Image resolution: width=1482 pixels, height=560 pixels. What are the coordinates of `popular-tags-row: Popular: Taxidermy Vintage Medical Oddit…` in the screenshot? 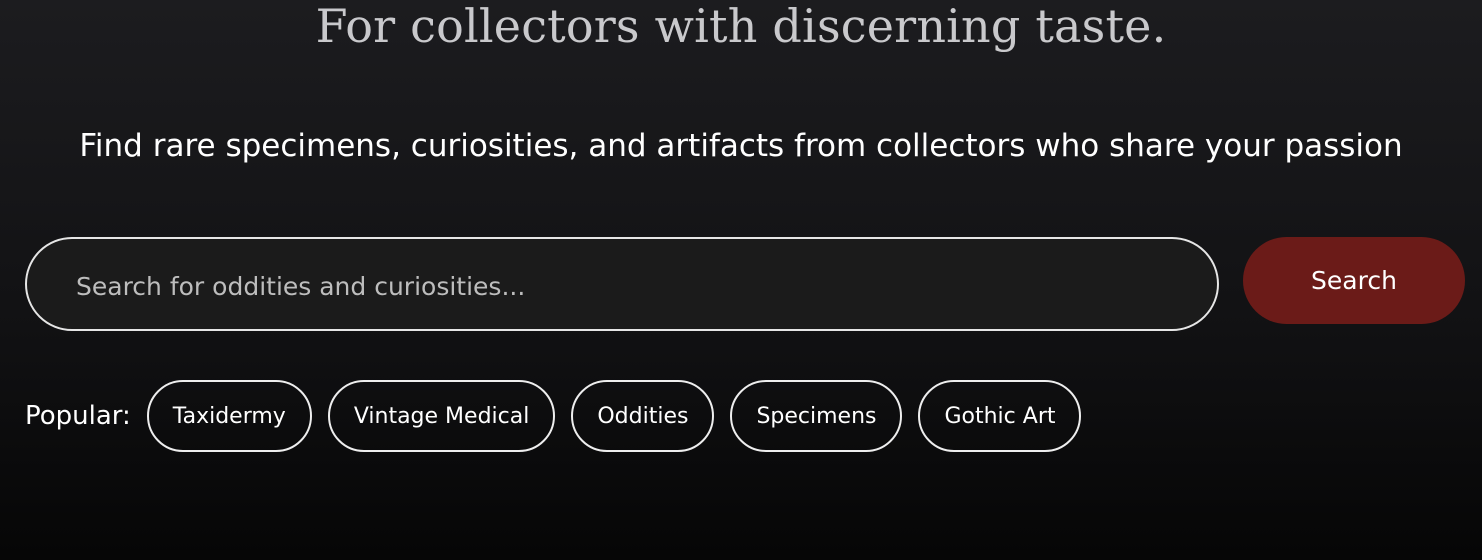 It's located at (561, 416).